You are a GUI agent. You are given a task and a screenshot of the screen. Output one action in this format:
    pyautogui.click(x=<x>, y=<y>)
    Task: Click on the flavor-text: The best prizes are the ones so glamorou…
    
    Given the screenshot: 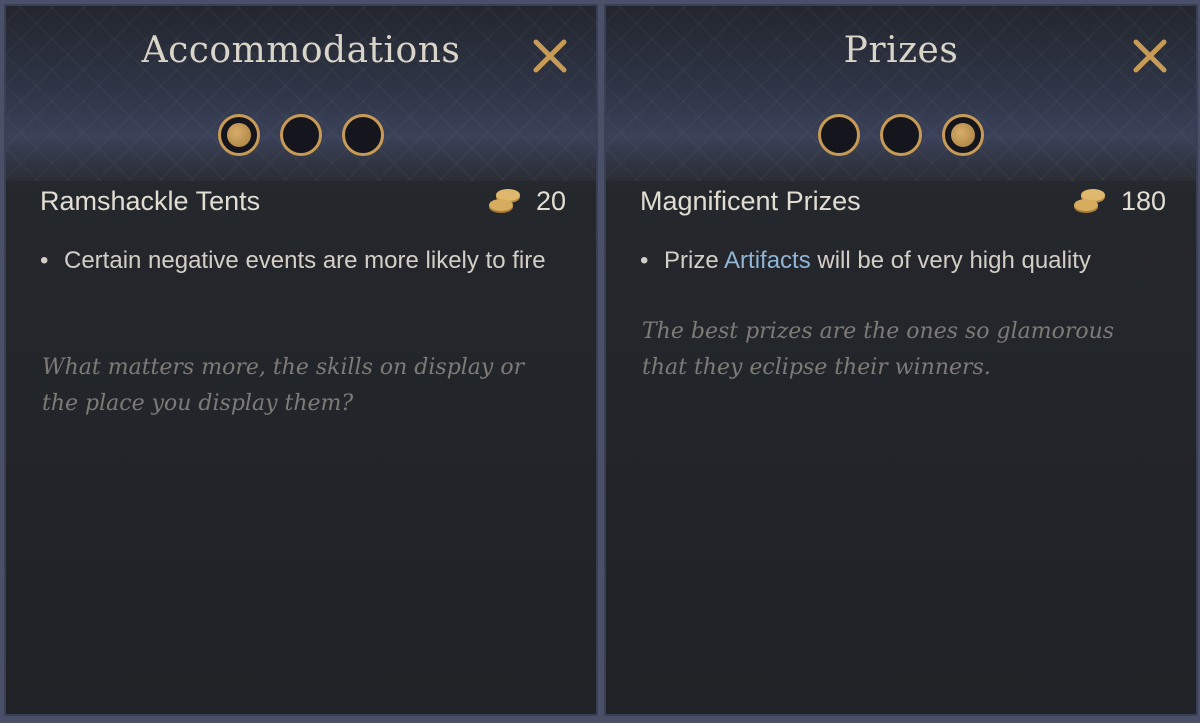 What is the action you would take?
    pyautogui.click(x=878, y=349)
    